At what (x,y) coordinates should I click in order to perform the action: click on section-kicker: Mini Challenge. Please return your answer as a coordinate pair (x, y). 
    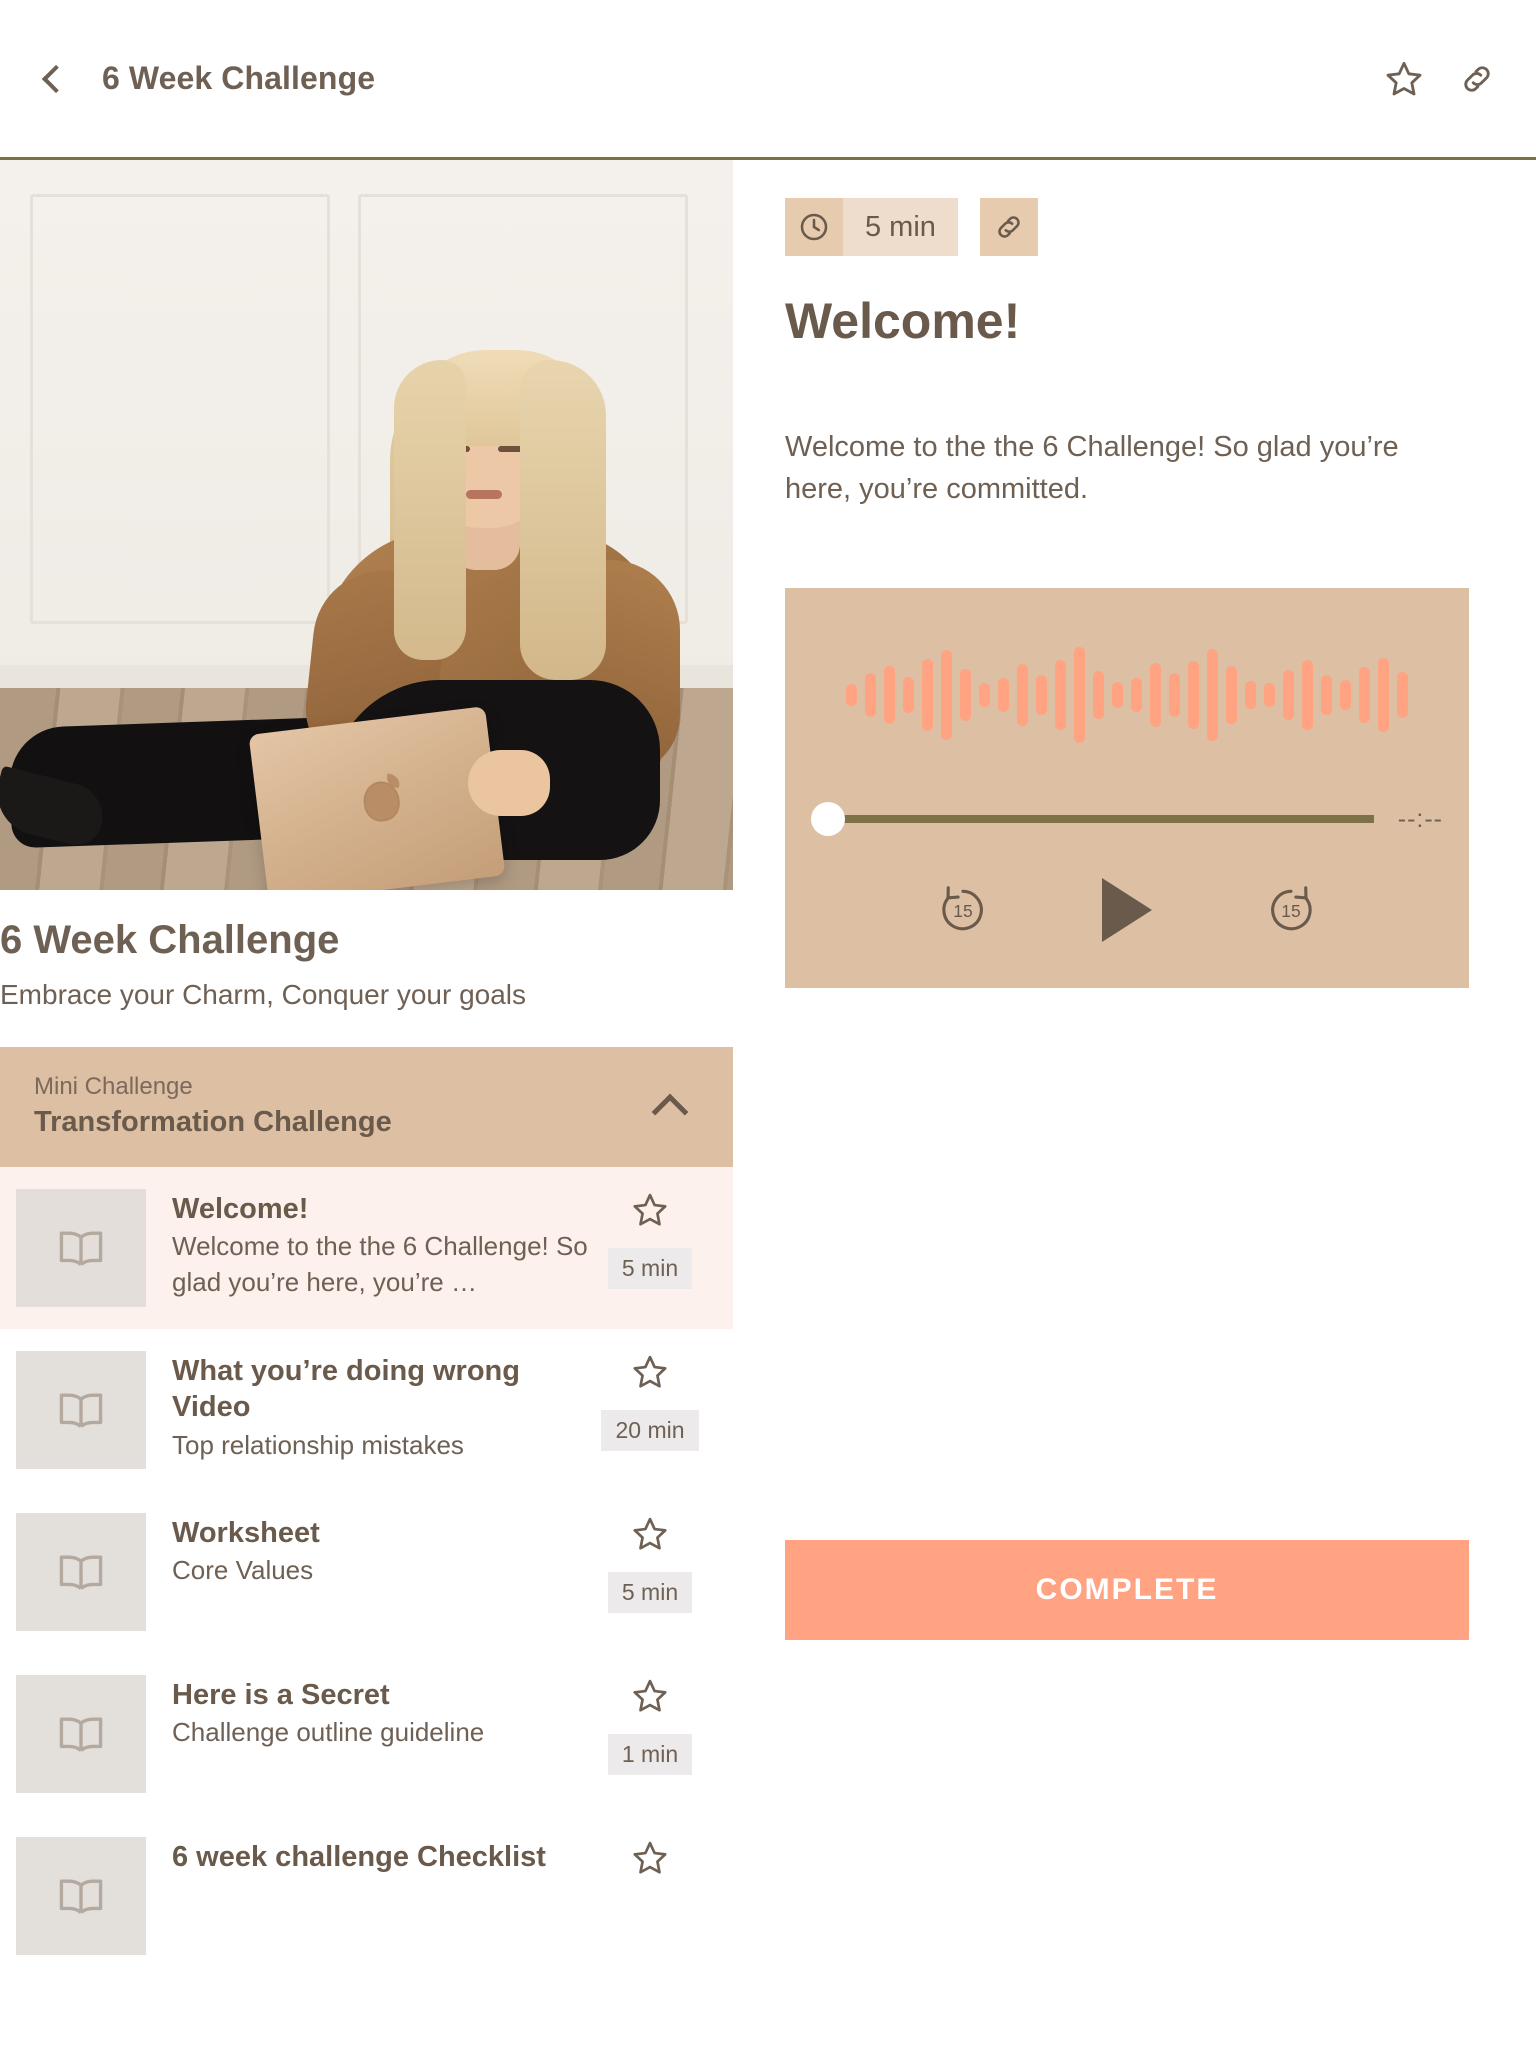
    Looking at the image, I should click on (113, 1087).